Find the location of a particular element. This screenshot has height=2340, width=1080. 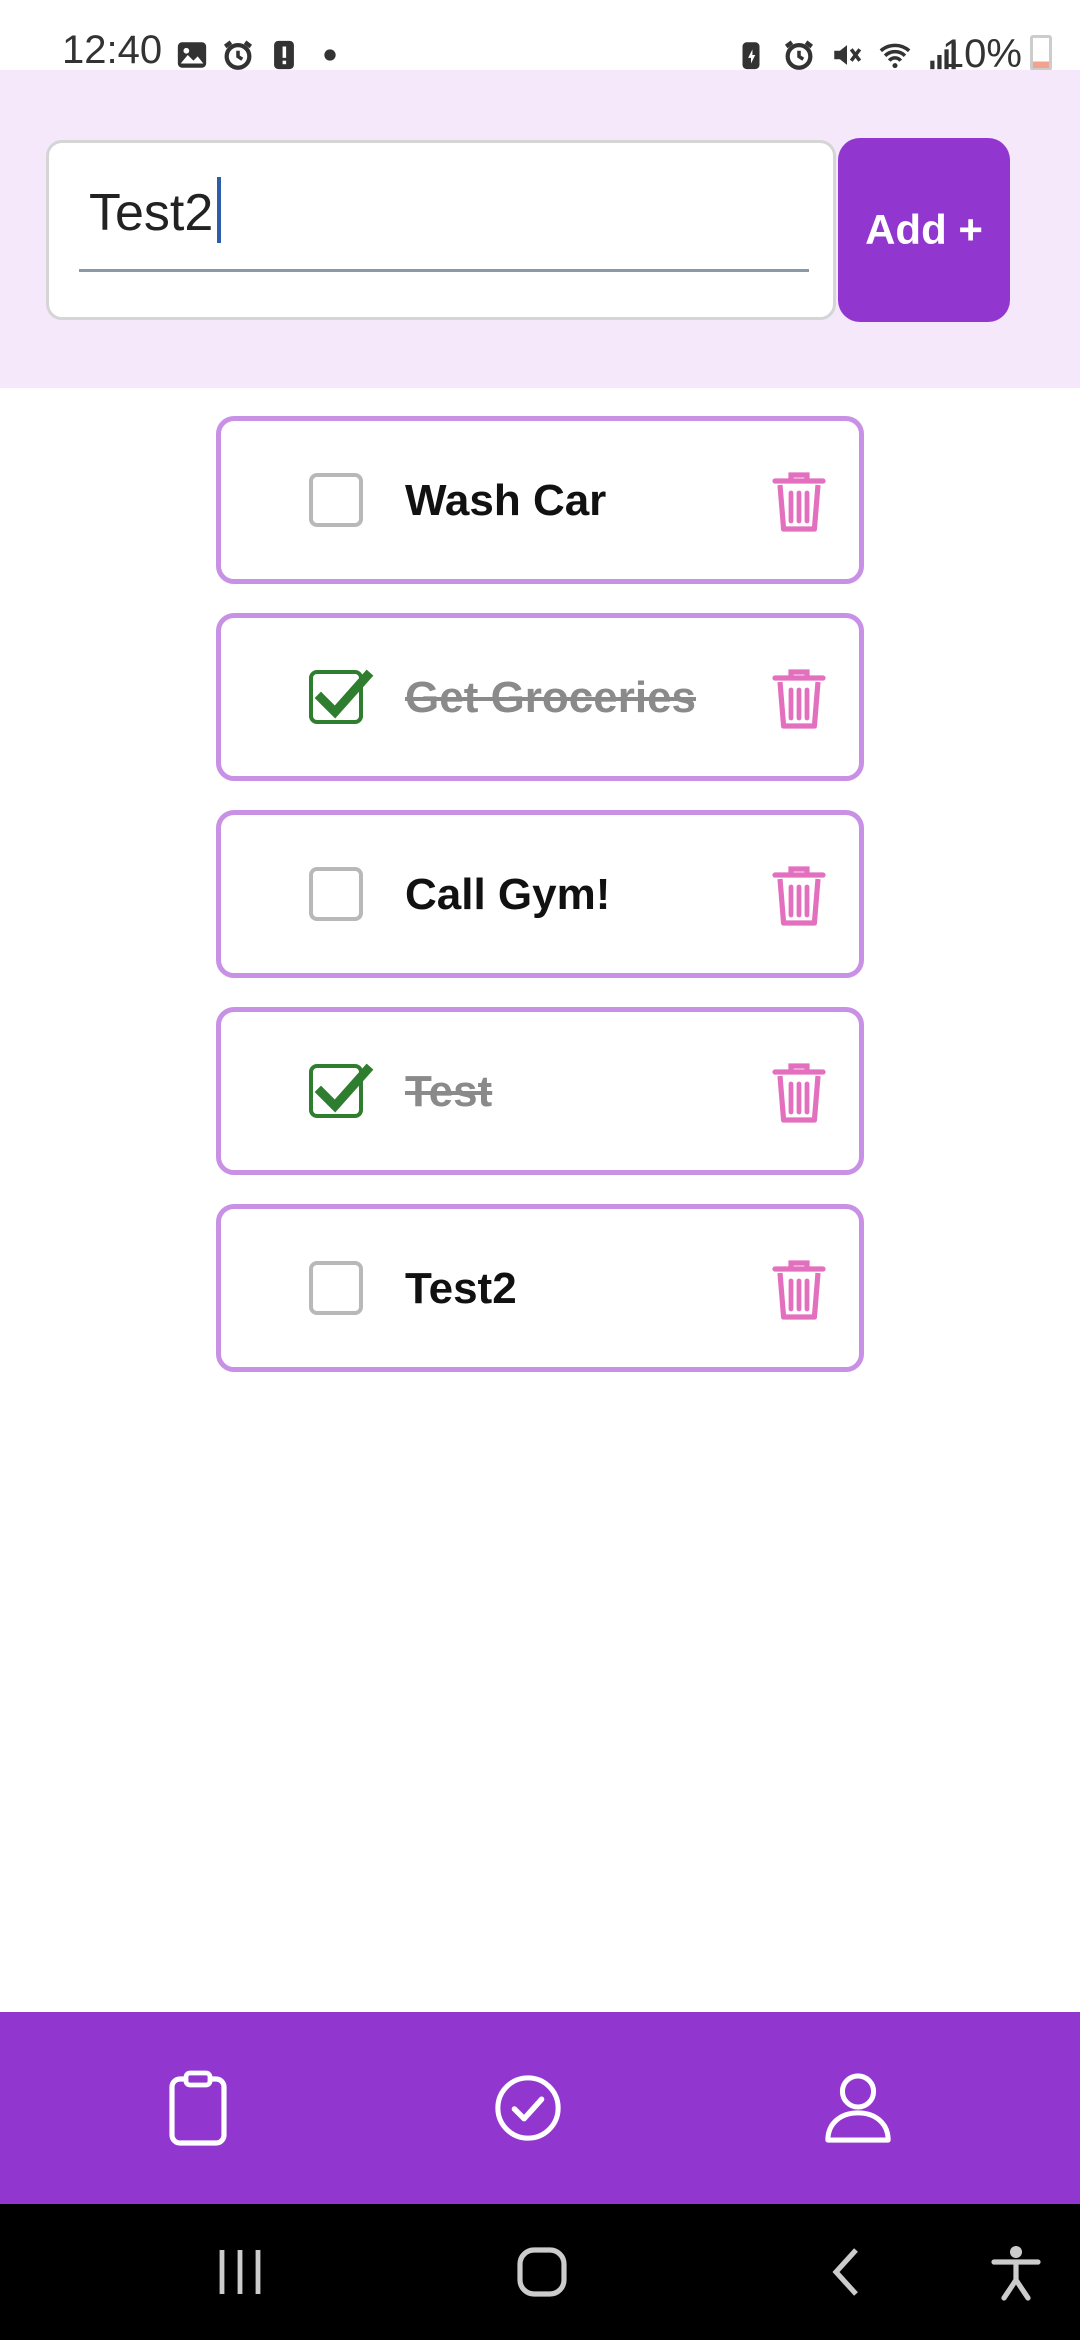

battery-saver-icon is located at coordinates (751, 56).